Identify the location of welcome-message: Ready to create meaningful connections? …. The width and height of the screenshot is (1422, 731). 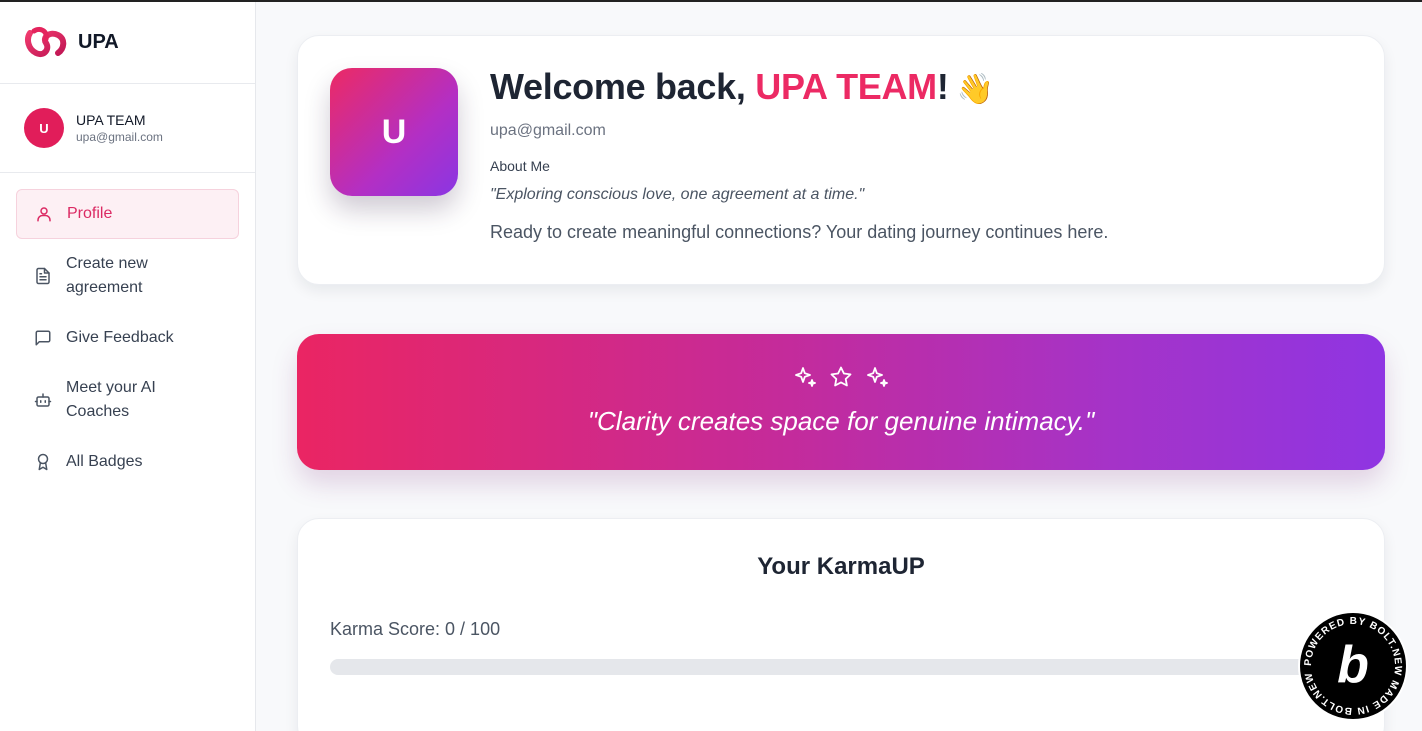
(799, 232).